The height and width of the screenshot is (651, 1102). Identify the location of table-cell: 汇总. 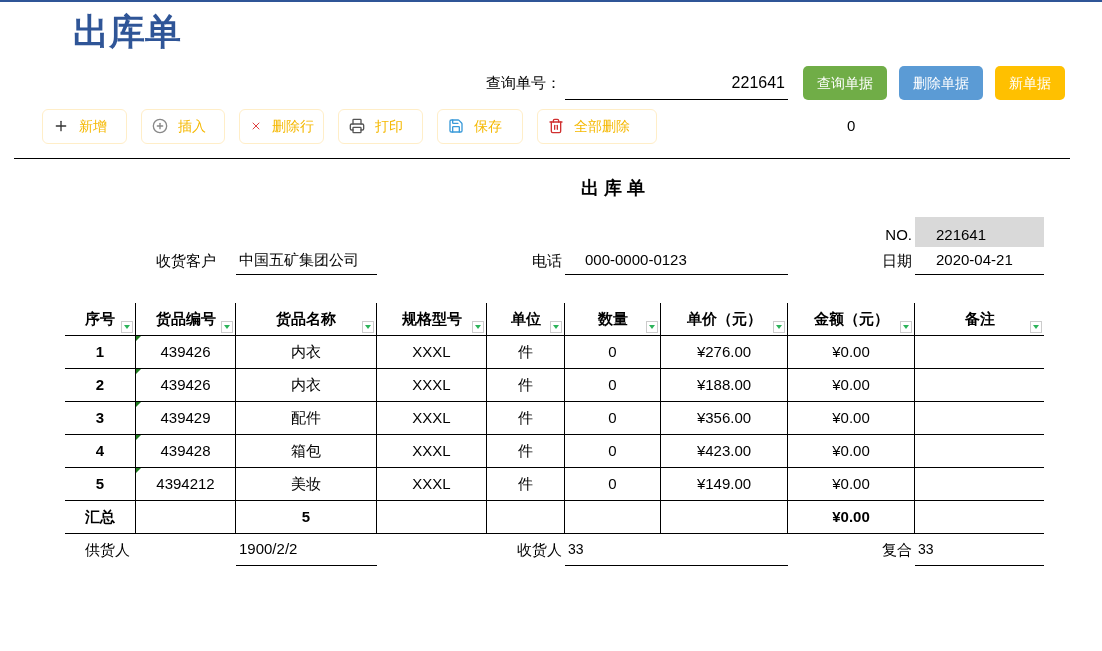
(100, 517).